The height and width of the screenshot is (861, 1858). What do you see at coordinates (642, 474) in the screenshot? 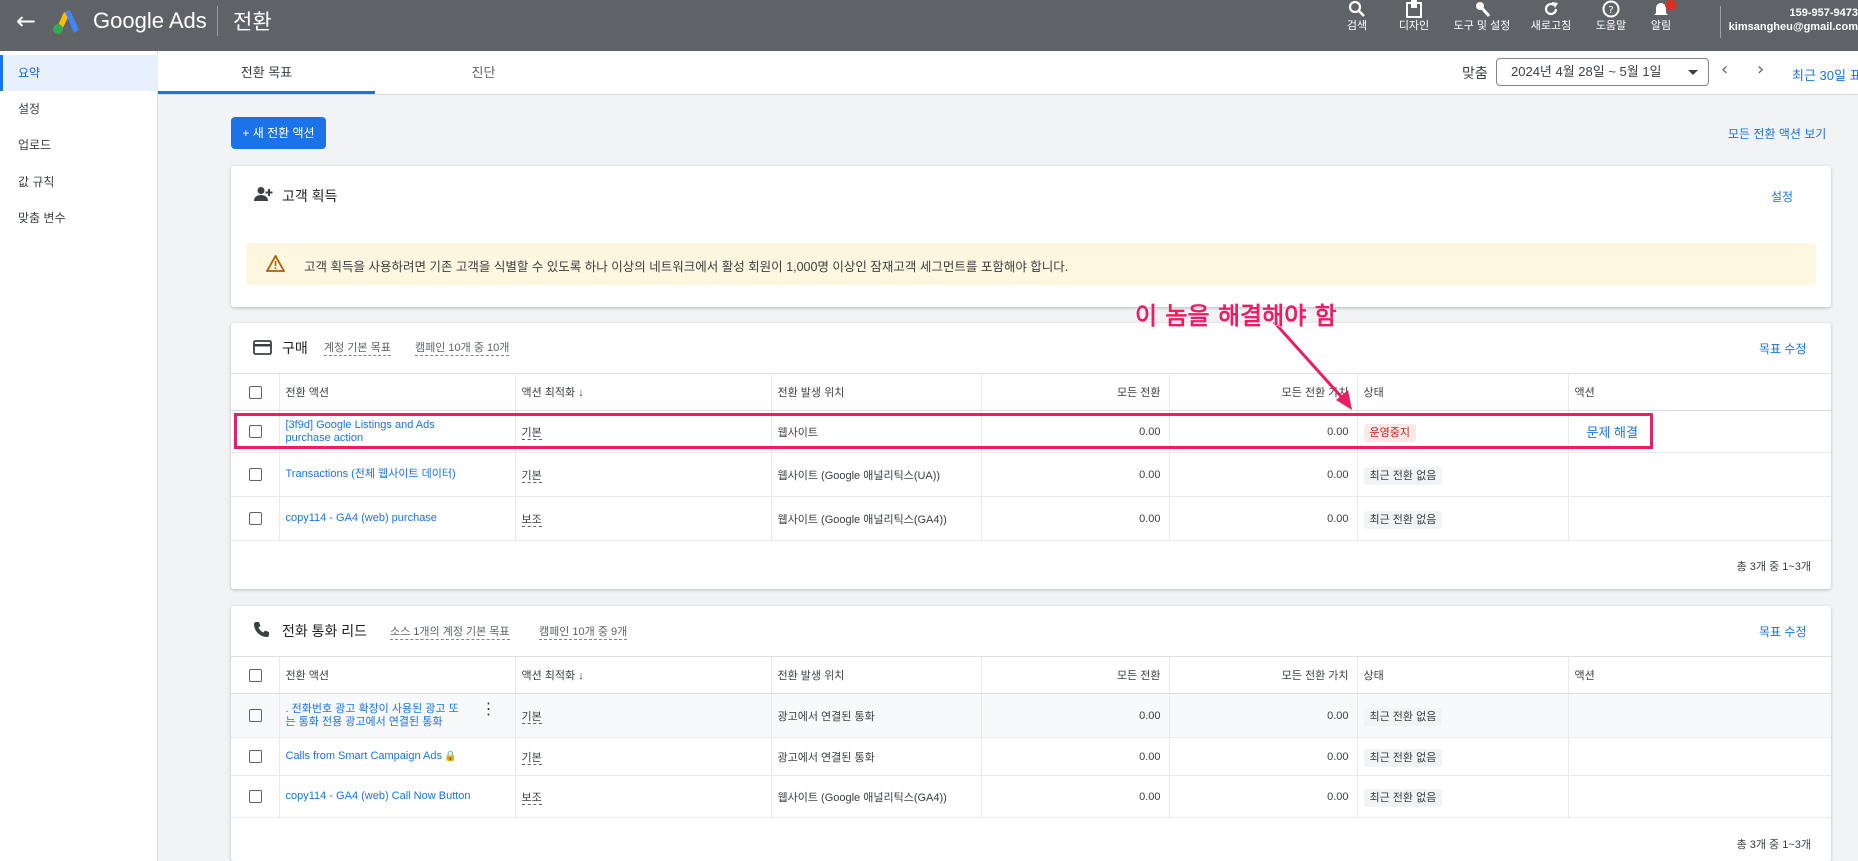
I see `optimization-cell: 기본` at bounding box center [642, 474].